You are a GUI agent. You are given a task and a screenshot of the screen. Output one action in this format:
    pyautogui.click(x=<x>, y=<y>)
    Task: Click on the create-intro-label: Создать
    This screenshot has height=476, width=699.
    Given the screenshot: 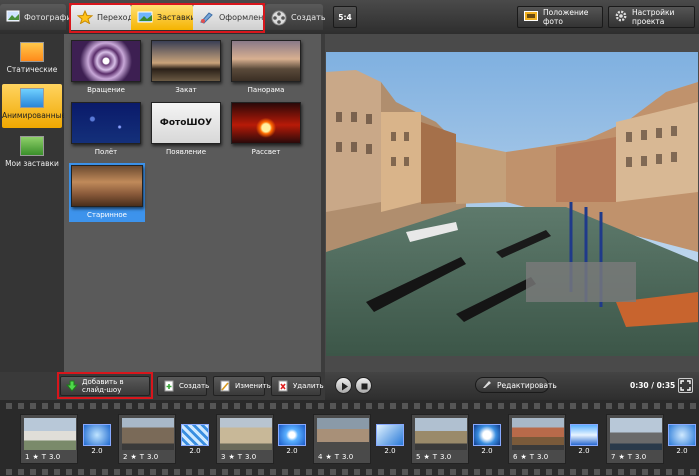 What is the action you would take?
    pyautogui.click(x=194, y=386)
    